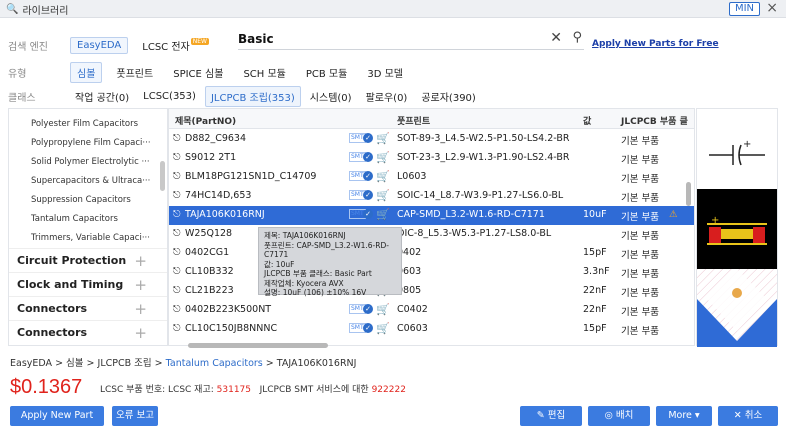  I want to click on col-value: 값, so click(587, 120).